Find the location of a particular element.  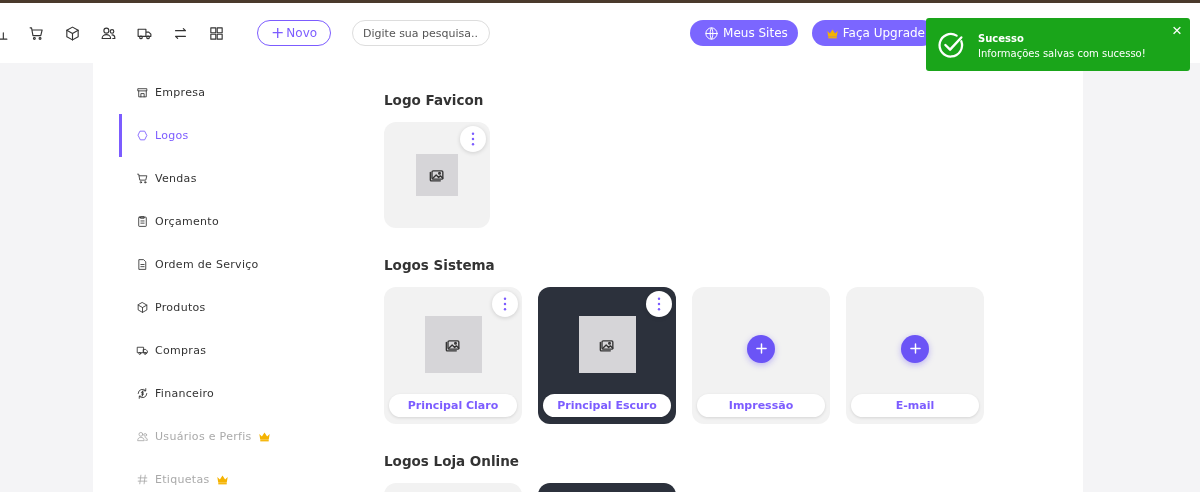

sidebar-item: Orçamento is located at coordinates (251, 221).